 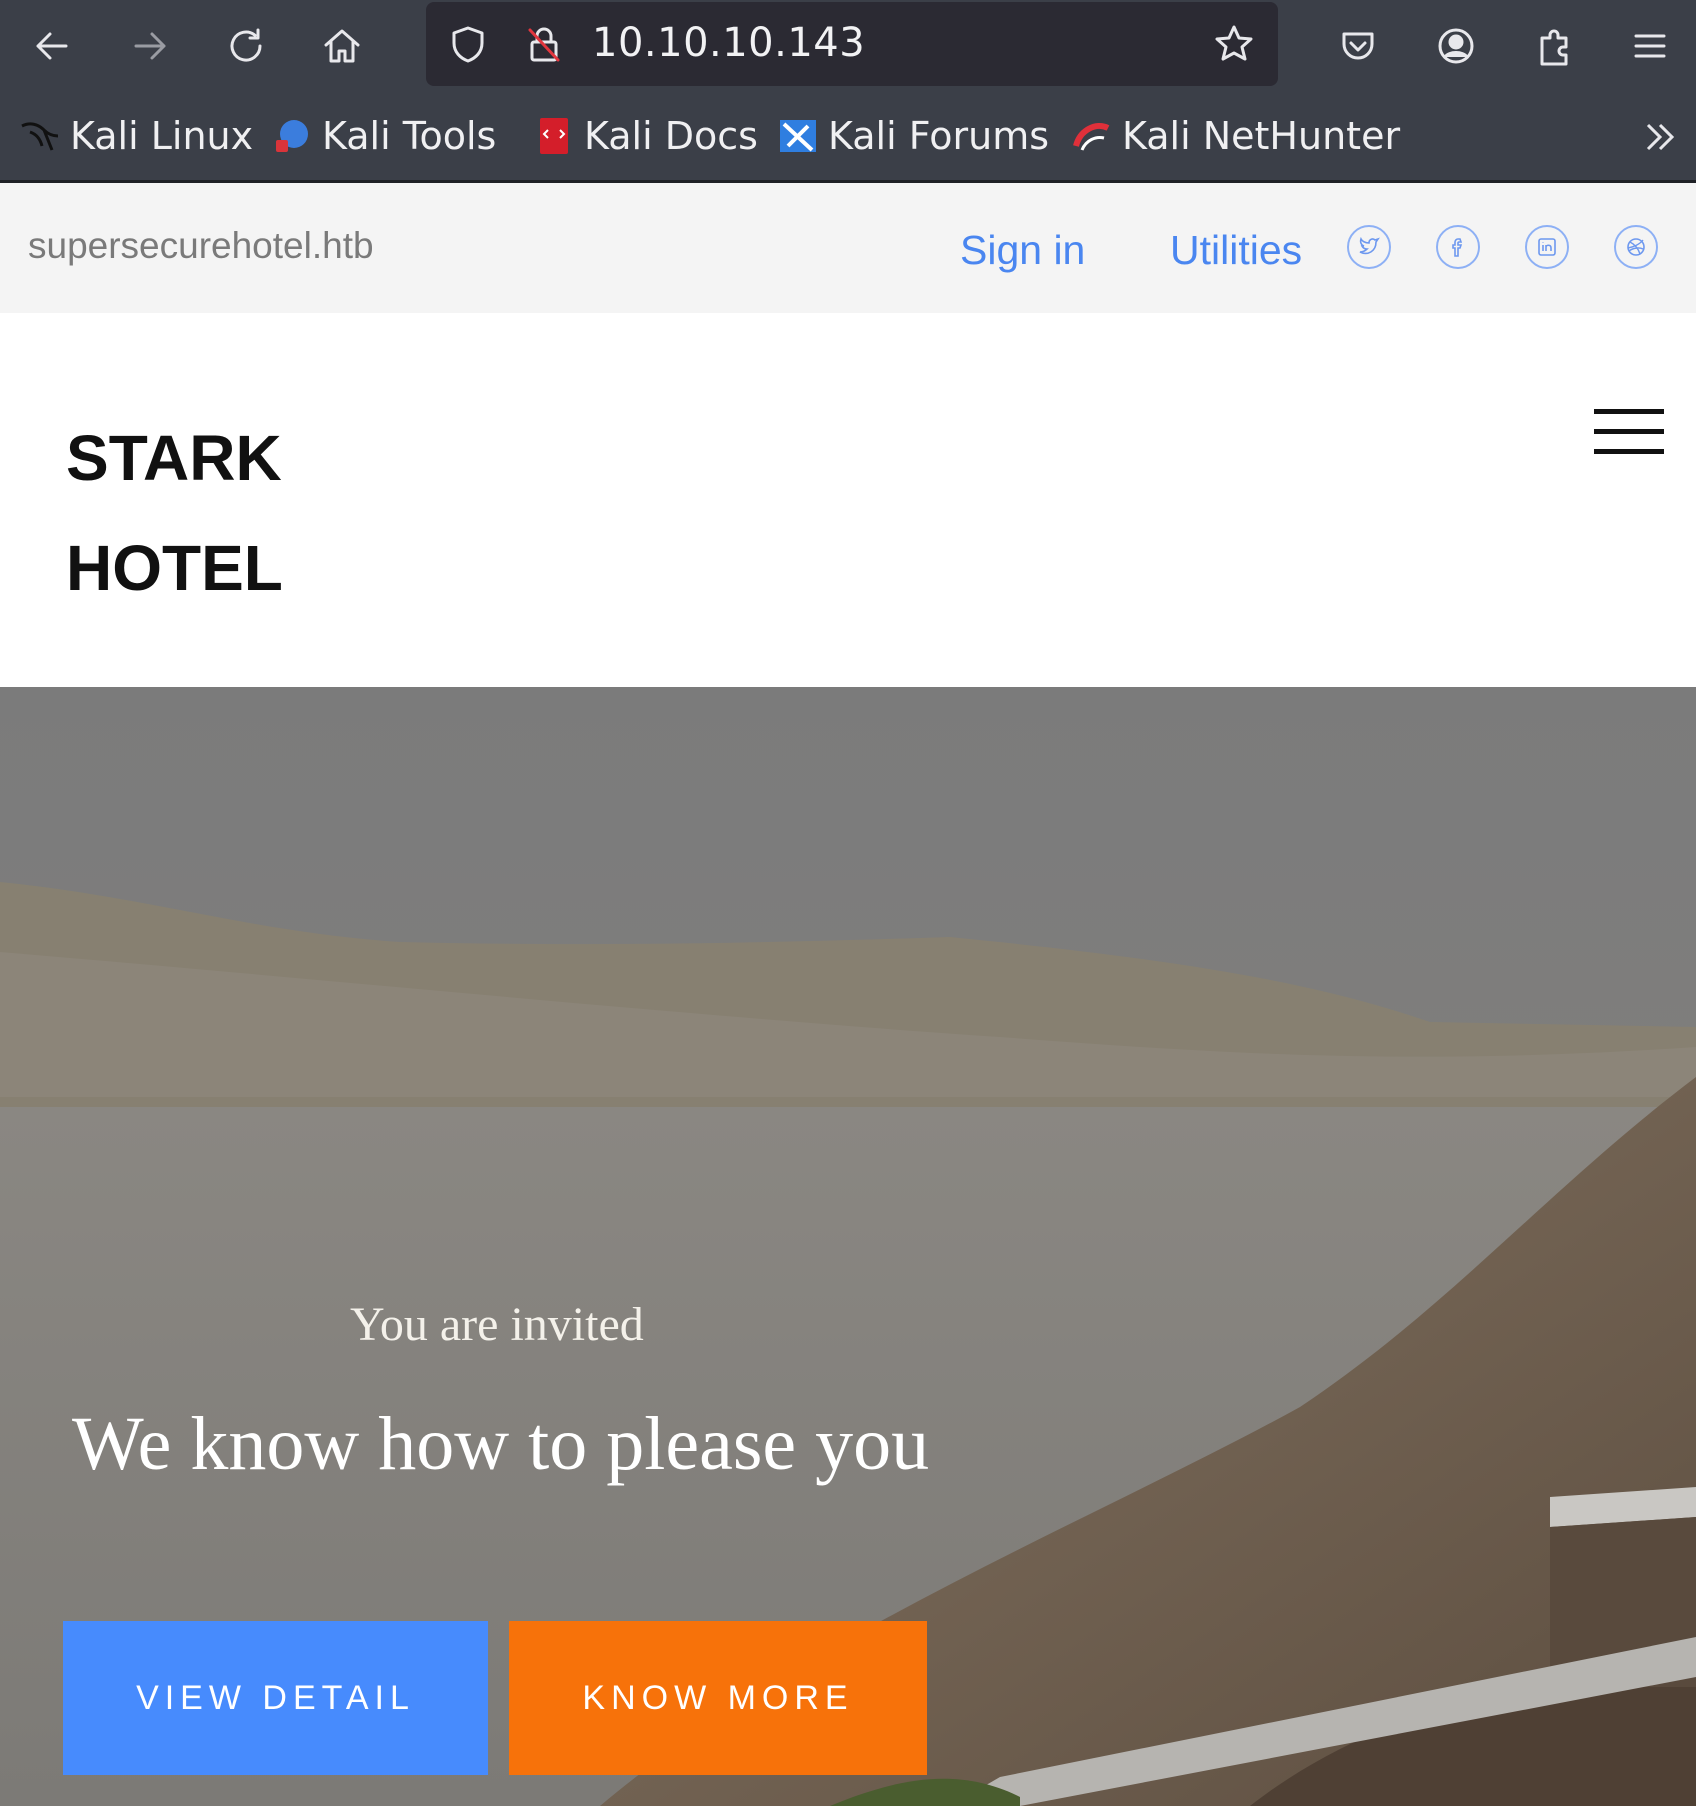 I want to click on pocket-icon, so click(x=1358, y=46).